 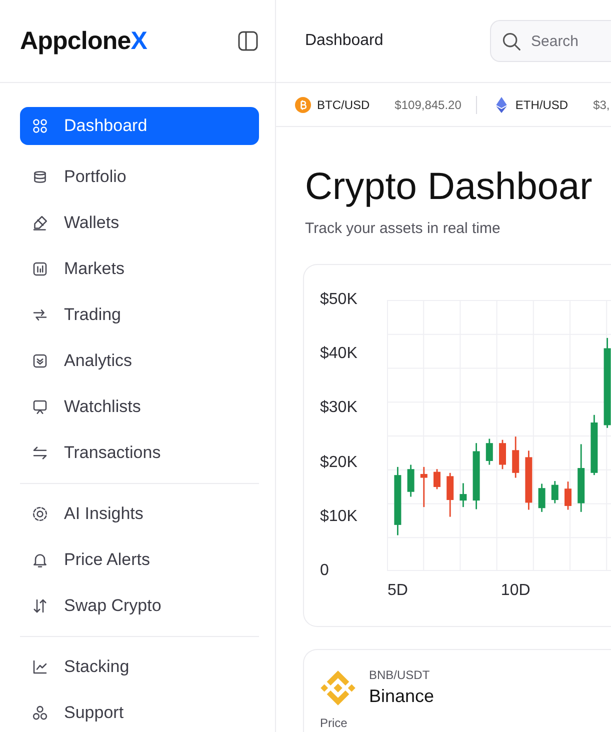 I want to click on nav-item: Markets, so click(x=139, y=269).